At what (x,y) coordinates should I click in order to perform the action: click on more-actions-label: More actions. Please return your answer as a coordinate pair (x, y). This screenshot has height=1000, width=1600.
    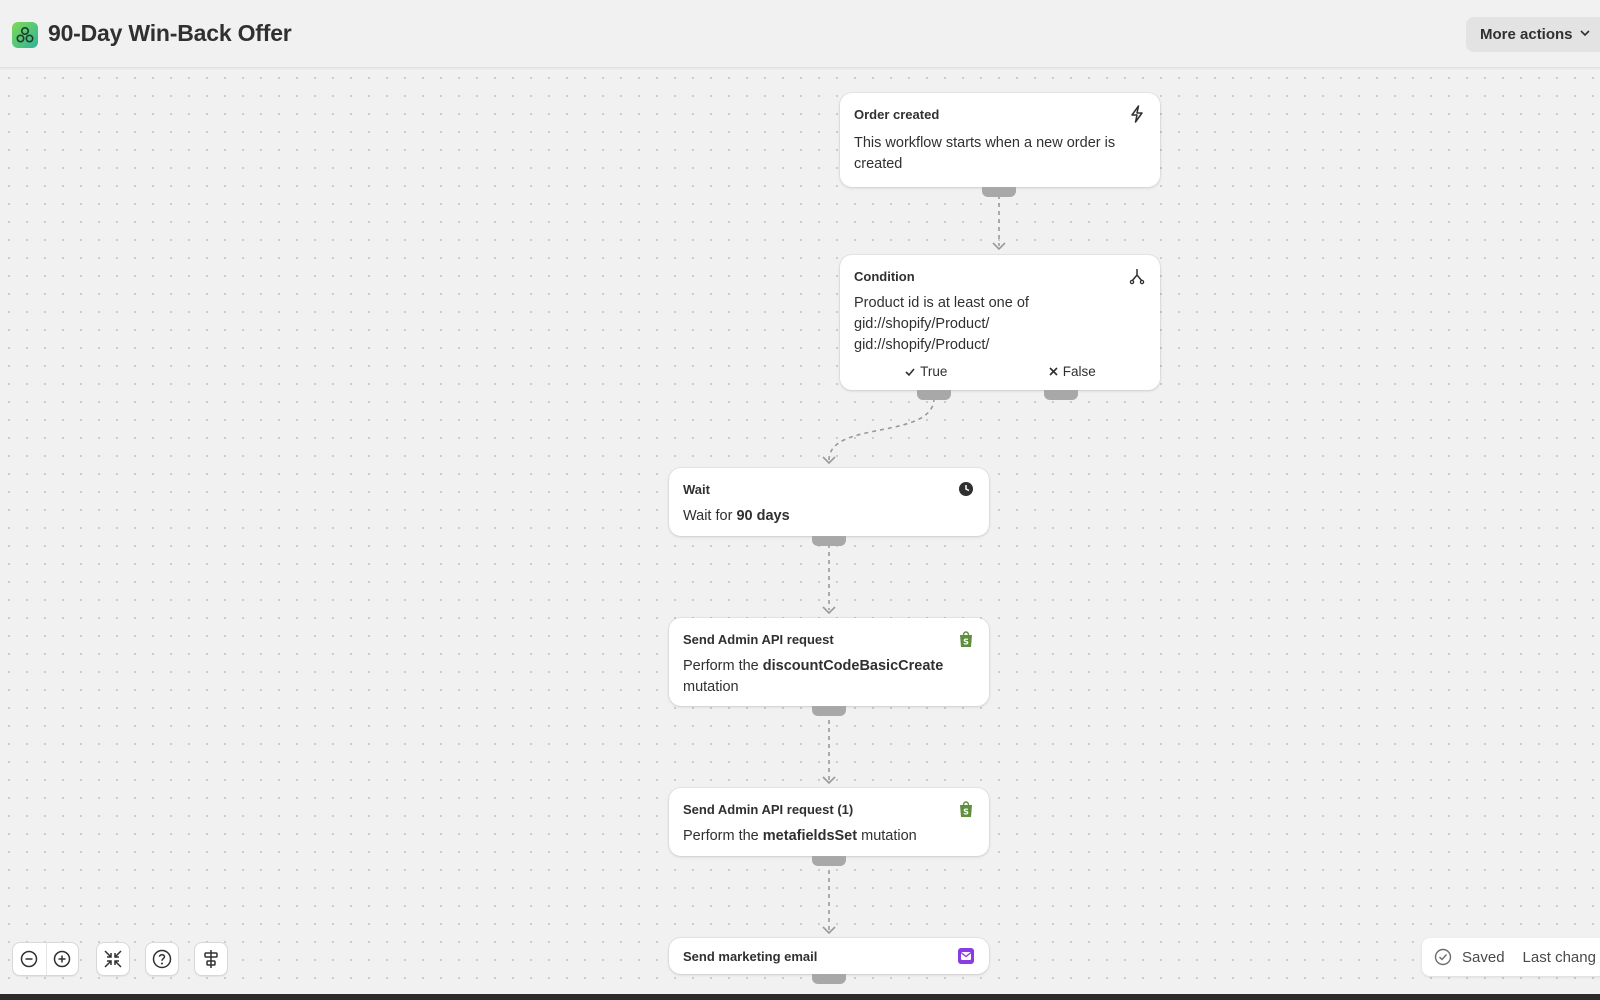
    Looking at the image, I should click on (1526, 34).